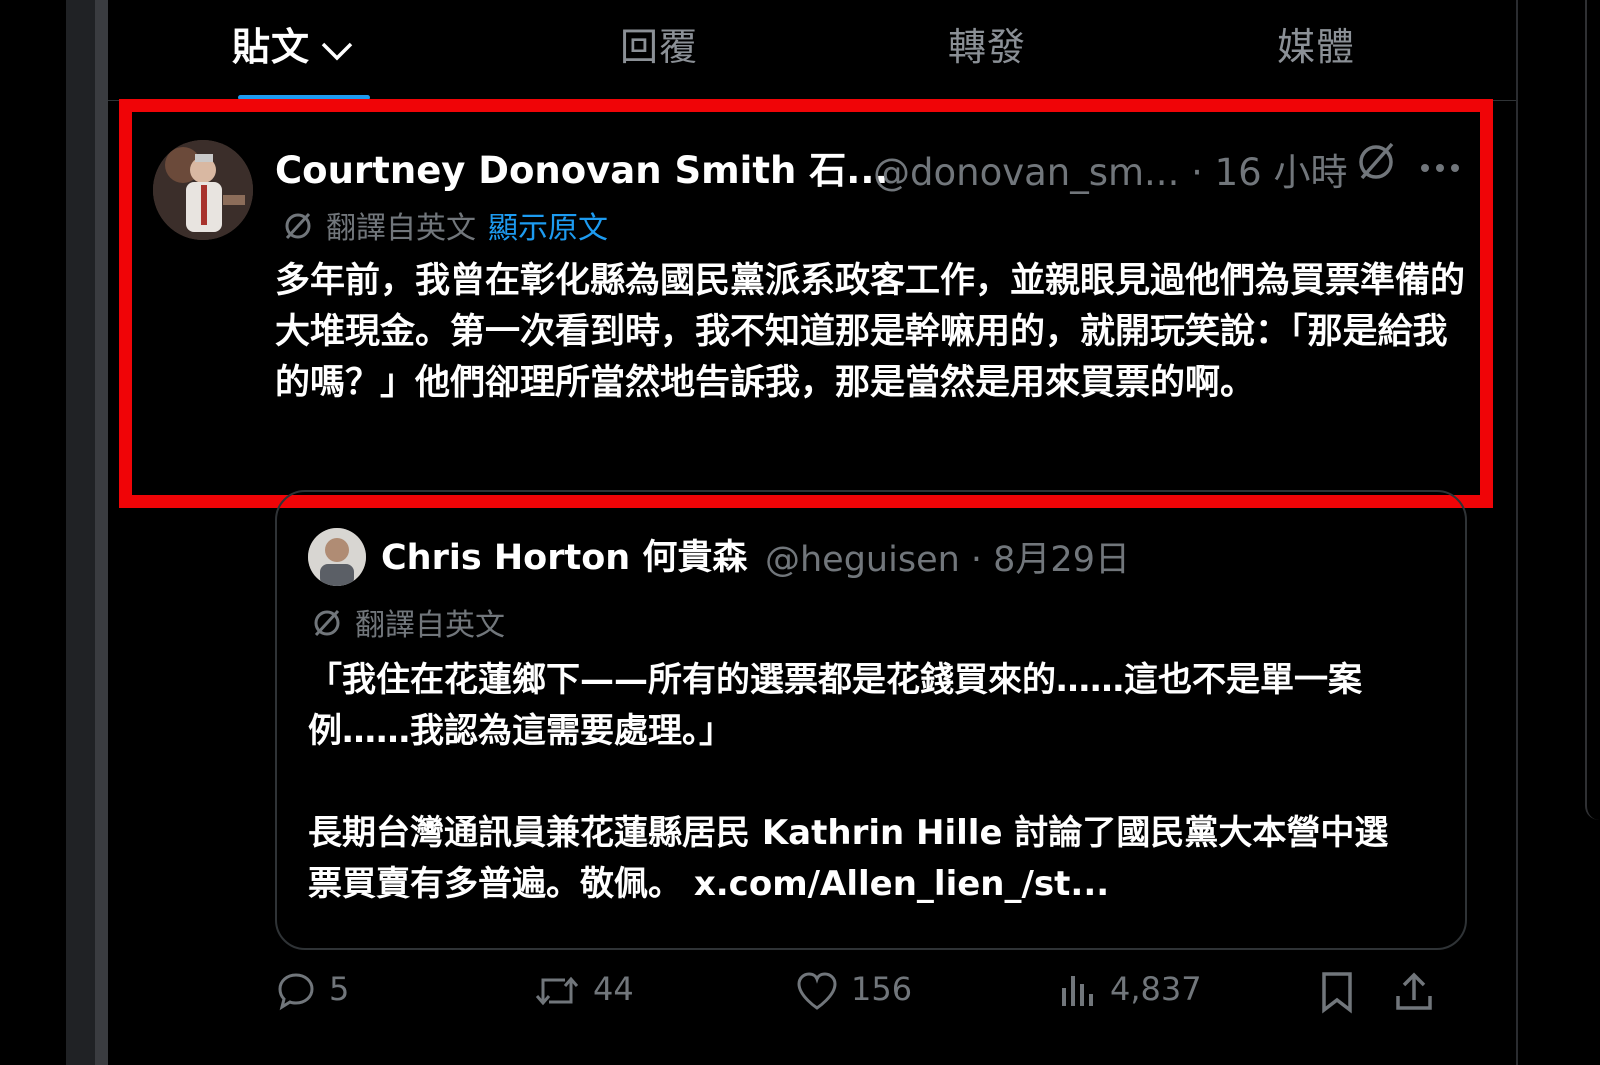 The width and height of the screenshot is (1600, 1065). I want to click on quoted-handle-date: @heguisen · 8月29日, so click(947, 560).